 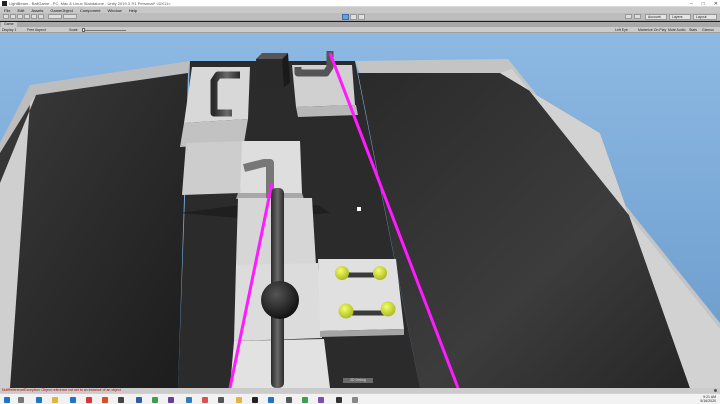 What do you see at coordinates (7, 10) in the screenshot?
I see `menu-file: File` at bounding box center [7, 10].